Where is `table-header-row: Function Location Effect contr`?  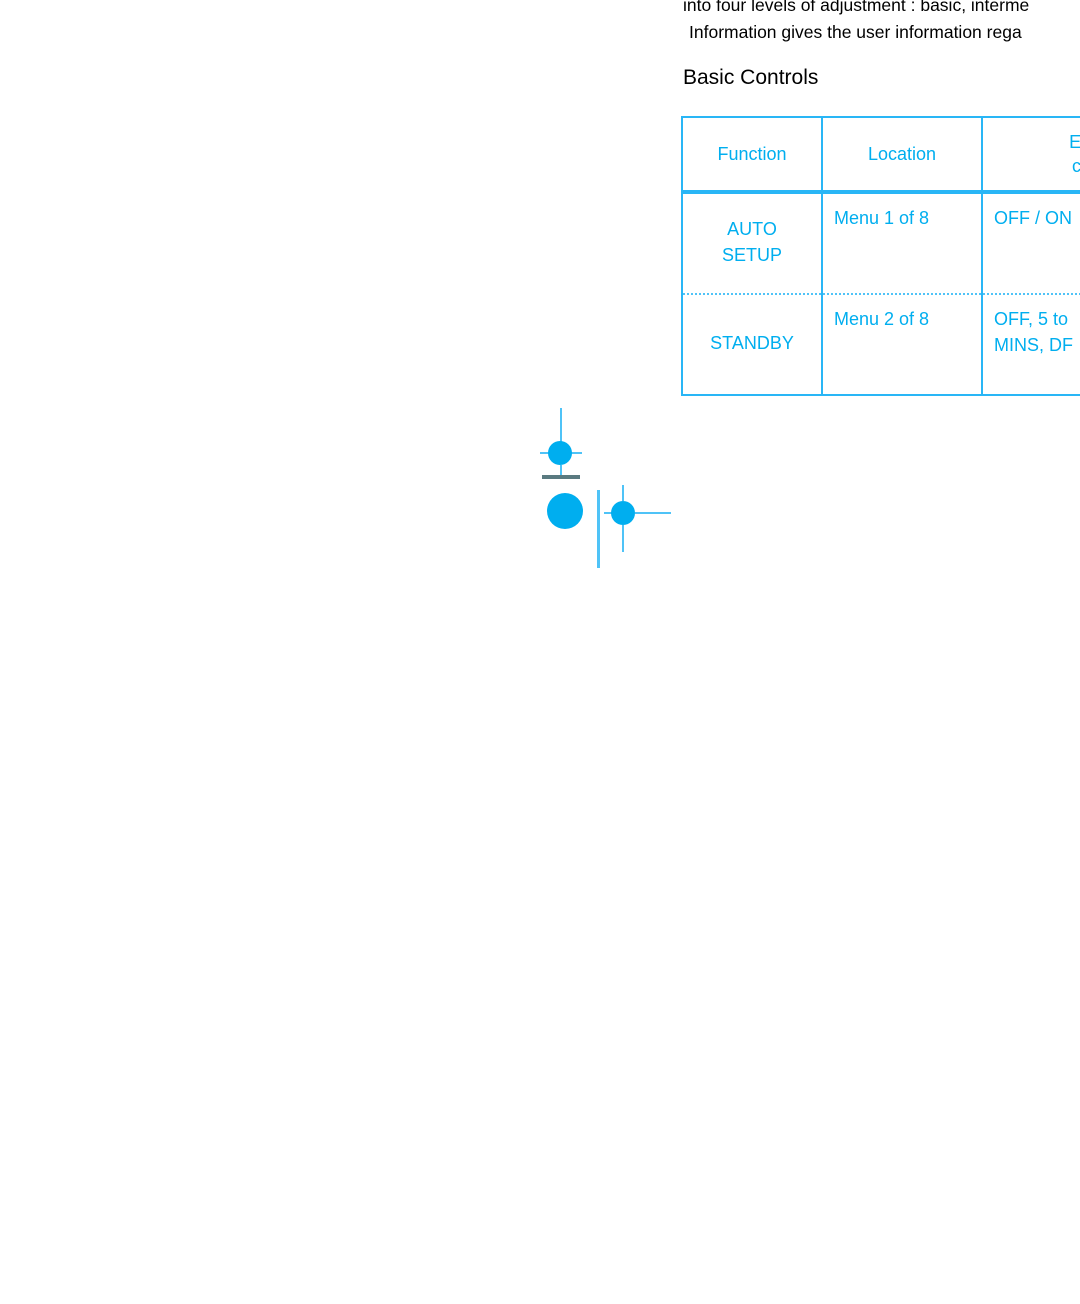
table-header-row: Function Location Effect contr is located at coordinates (880, 155).